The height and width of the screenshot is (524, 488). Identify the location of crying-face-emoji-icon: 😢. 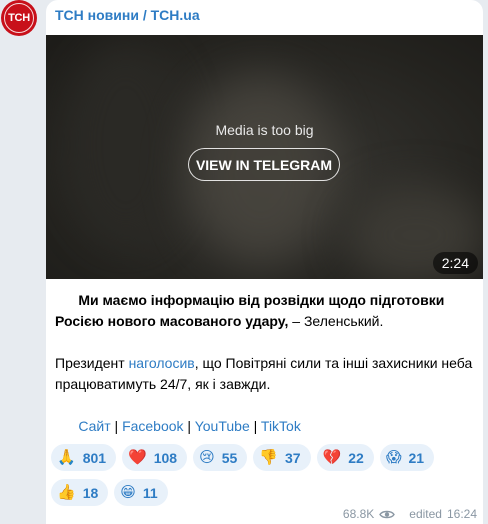
(207, 457).